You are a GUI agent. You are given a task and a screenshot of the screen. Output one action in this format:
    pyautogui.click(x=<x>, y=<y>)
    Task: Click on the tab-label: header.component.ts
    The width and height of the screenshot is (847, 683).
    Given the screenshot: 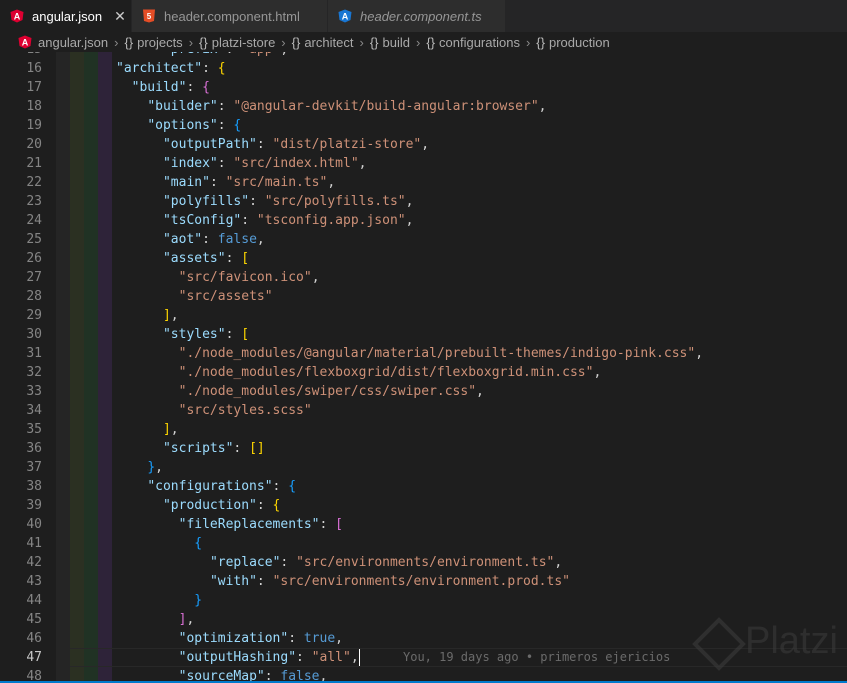 What is the action you would take?
    pyautogui.click(x=421, y=16)
    